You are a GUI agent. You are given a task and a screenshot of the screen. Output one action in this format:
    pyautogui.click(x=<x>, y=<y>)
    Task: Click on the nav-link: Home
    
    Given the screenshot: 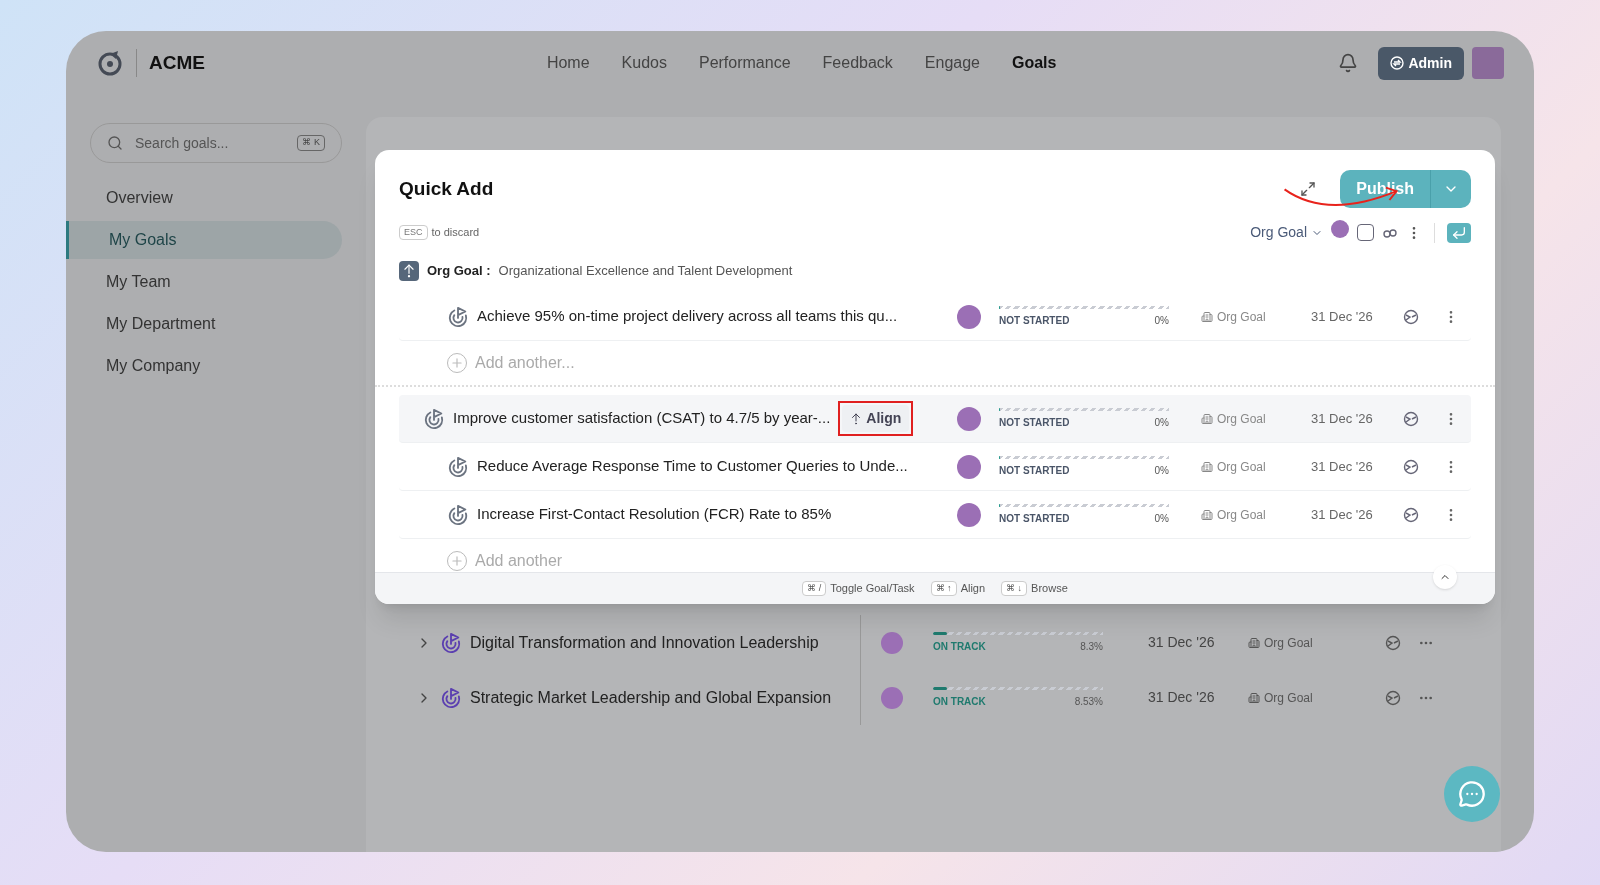 What is the action you would take?
    pyautogui.click(x=568, y=63)
    